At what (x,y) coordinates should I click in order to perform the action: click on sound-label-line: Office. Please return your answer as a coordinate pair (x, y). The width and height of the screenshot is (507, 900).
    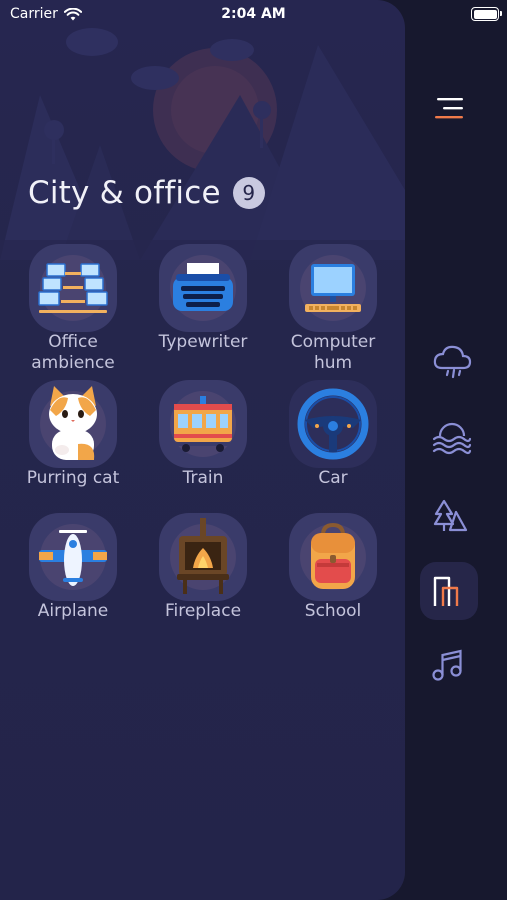
    Looking at the image, I should click on (73, 342).